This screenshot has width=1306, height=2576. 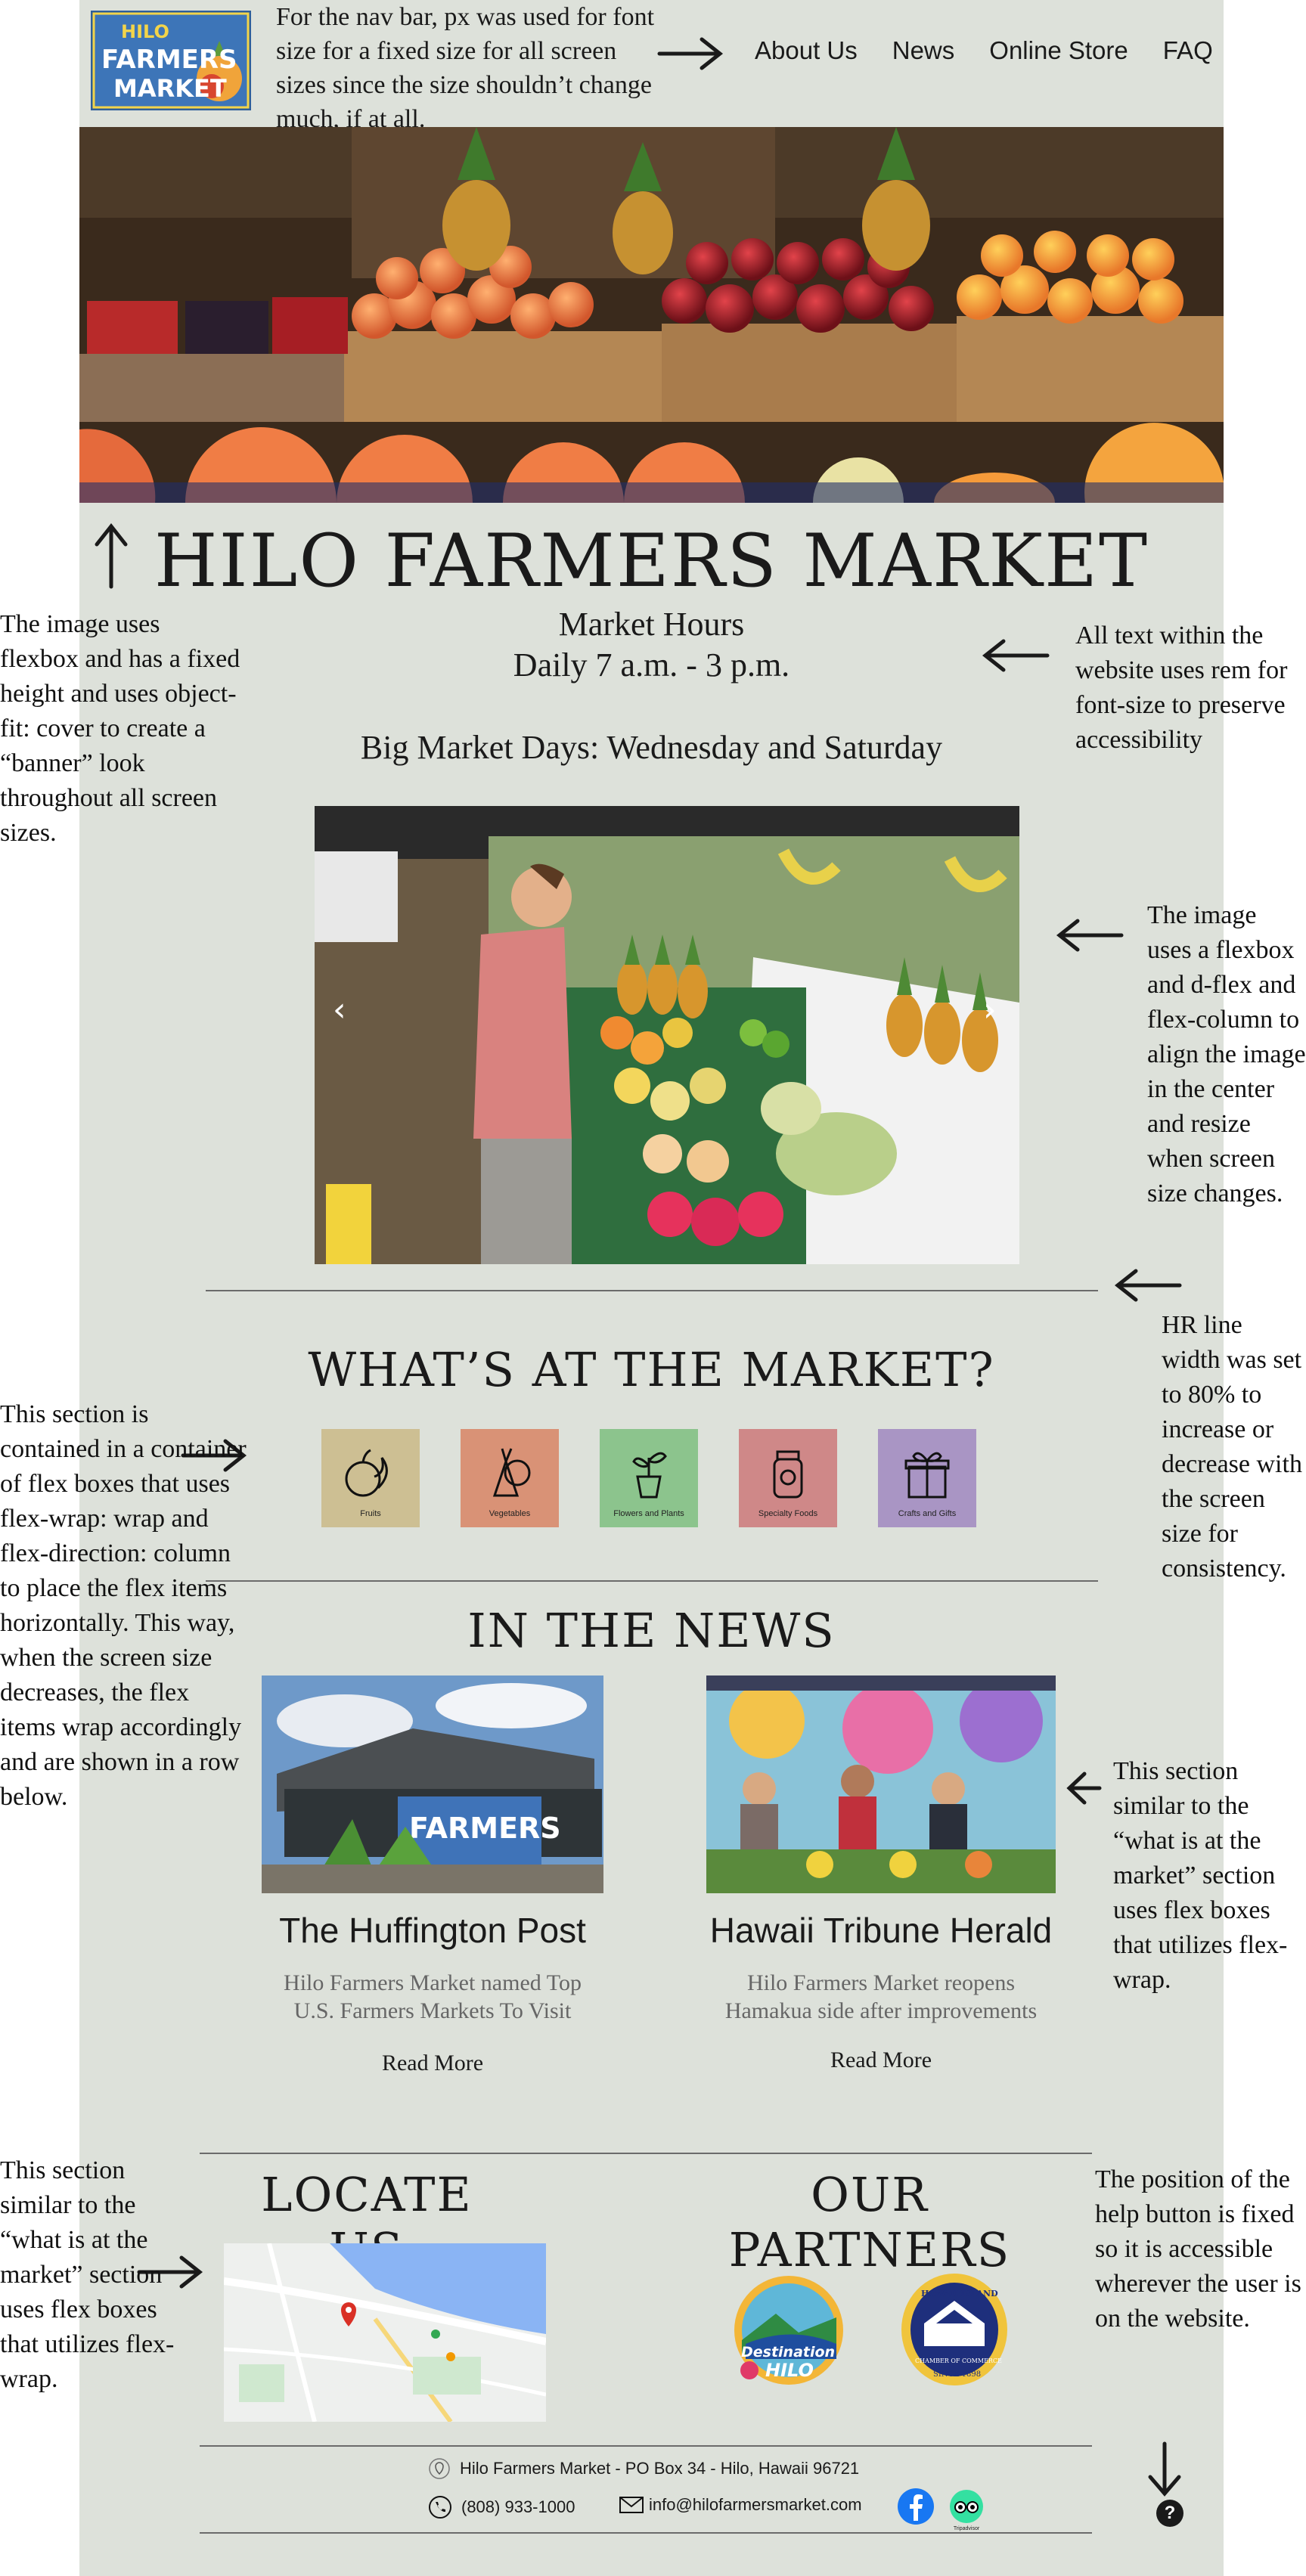 I want to click on location-map, so click(x=385, y=2332).